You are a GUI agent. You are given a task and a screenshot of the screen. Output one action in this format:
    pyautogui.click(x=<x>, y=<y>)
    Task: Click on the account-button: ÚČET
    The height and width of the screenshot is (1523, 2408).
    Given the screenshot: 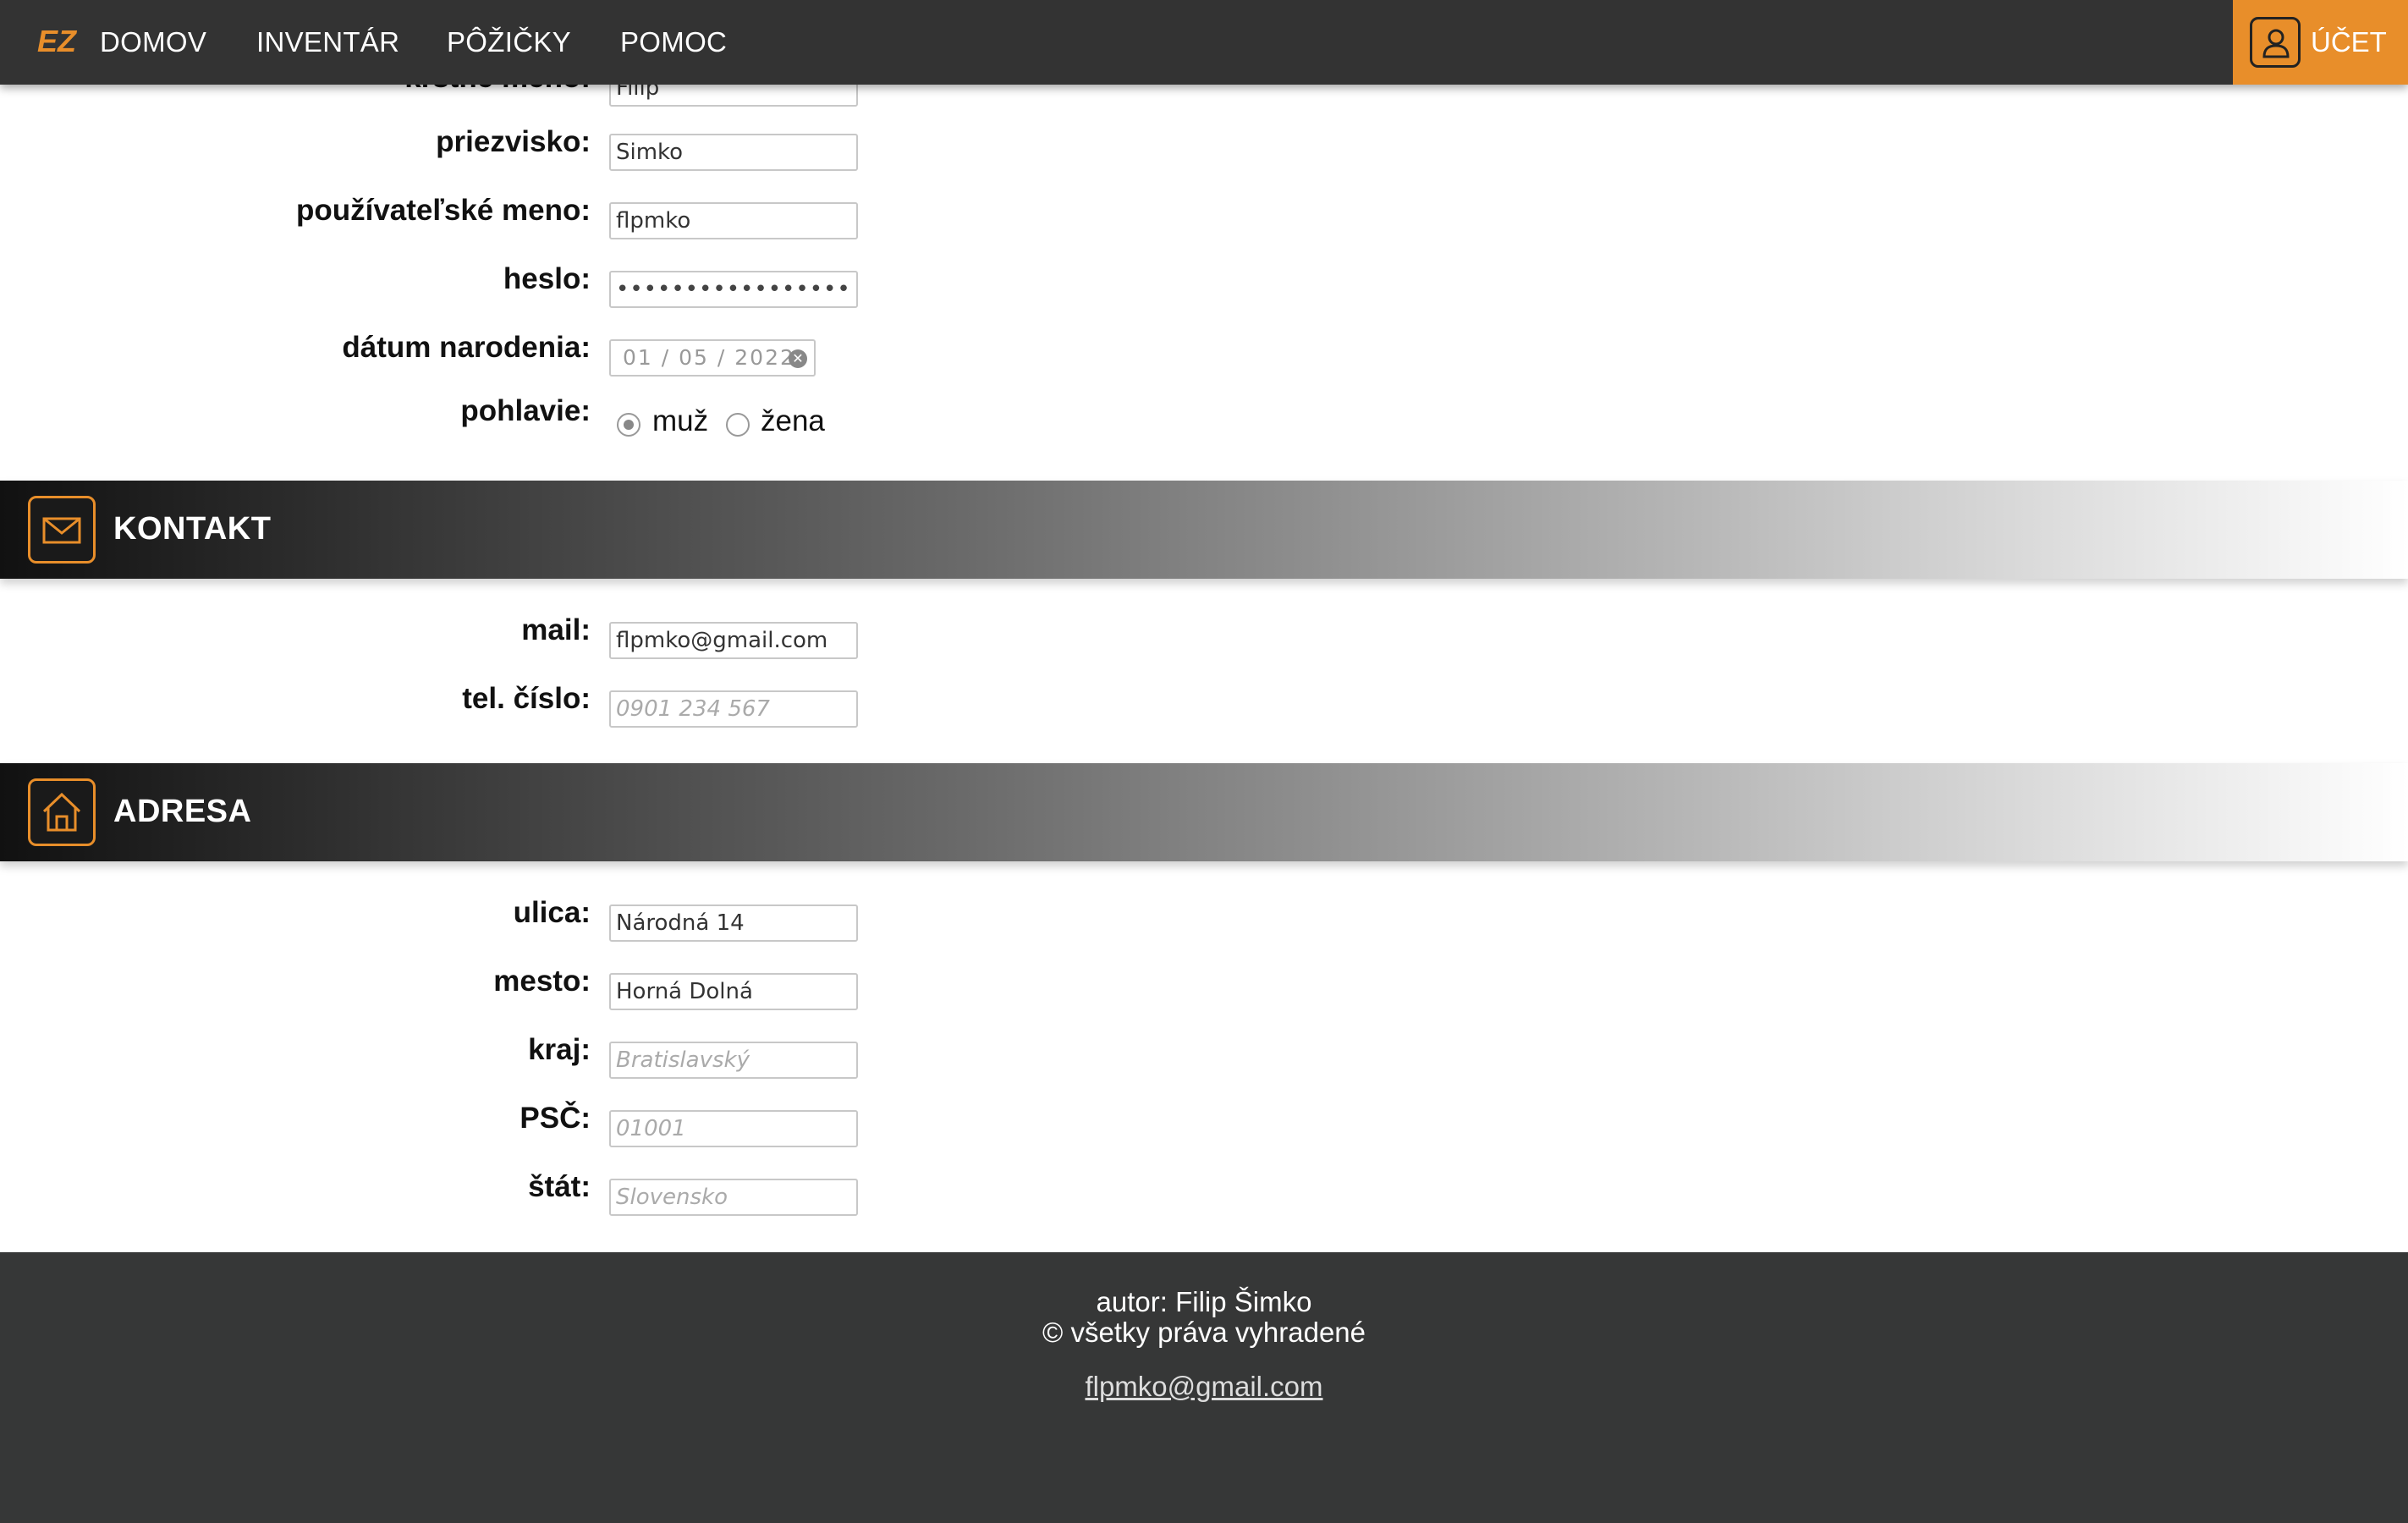 What is the action you would take?
    pyautogui.click(x=2320, y=42)
    